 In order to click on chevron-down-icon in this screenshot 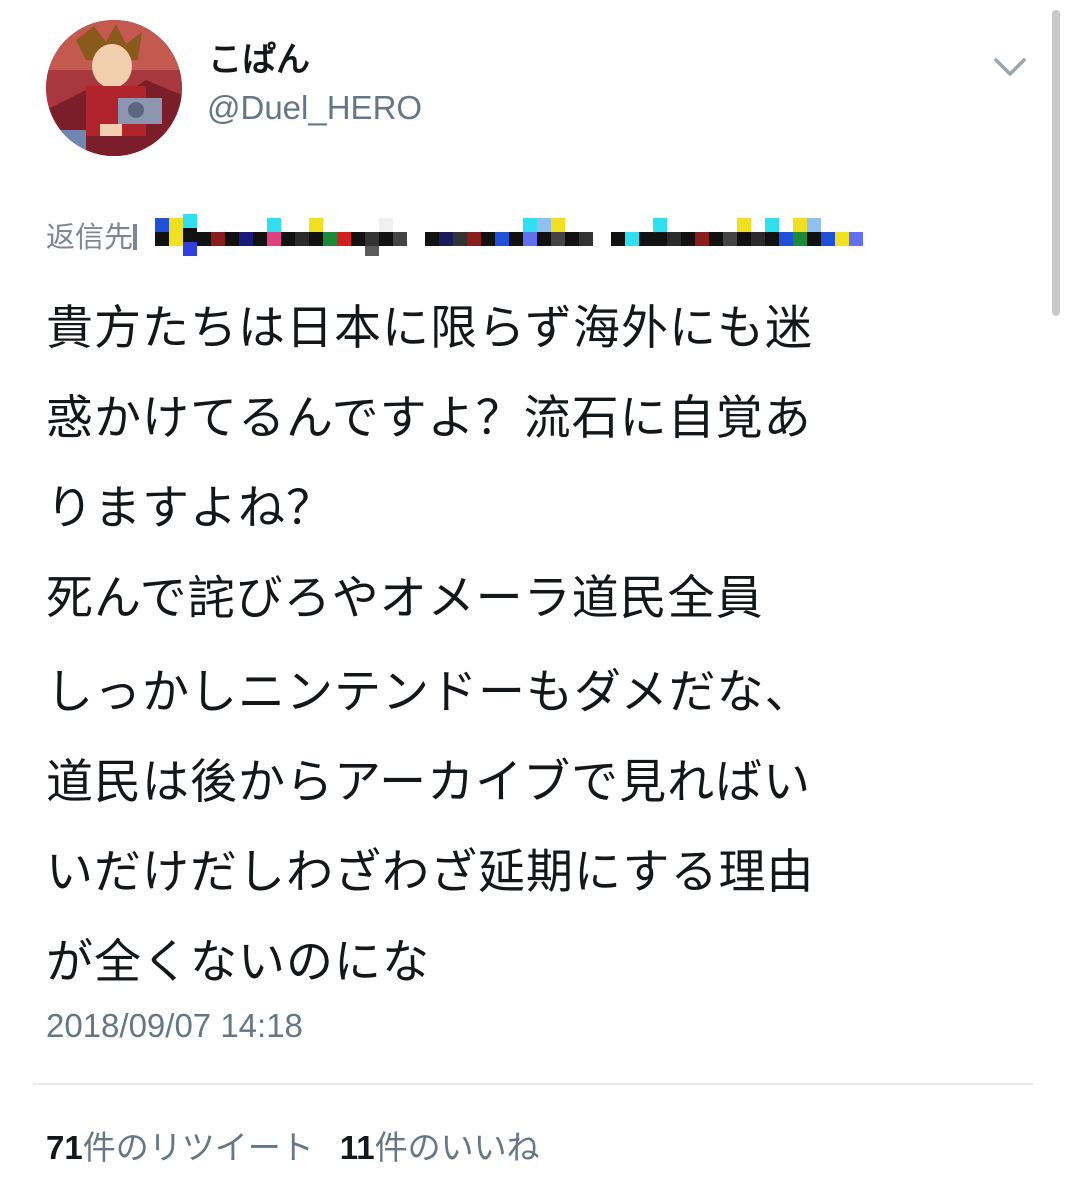, I will do `click(1010, 66)`.